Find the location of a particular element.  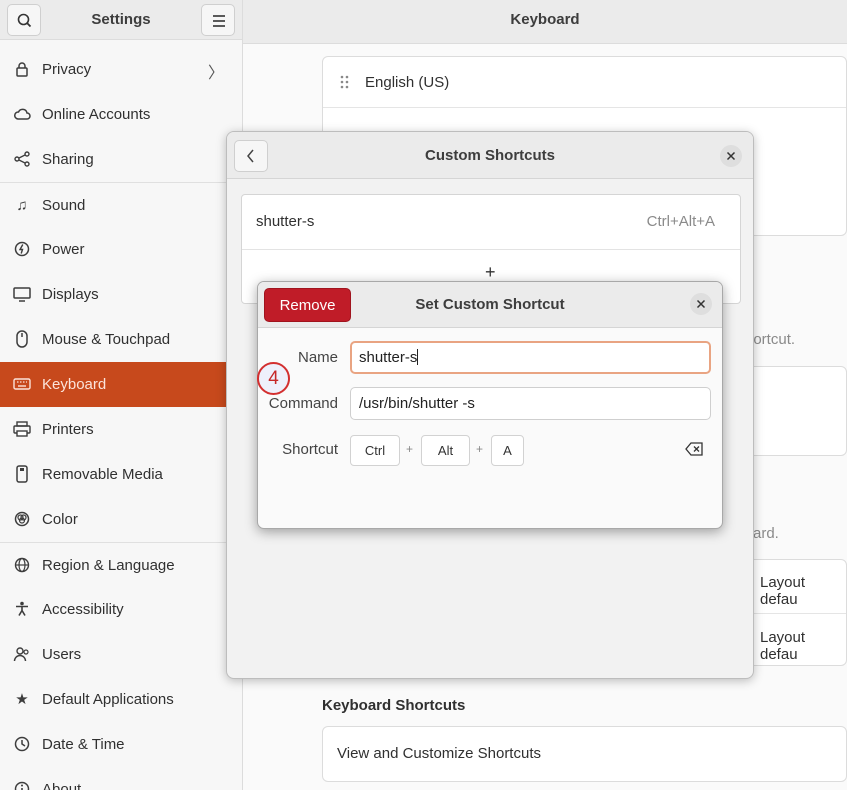

sidebar-item-label: Displays is located at coordinates (70, 294).